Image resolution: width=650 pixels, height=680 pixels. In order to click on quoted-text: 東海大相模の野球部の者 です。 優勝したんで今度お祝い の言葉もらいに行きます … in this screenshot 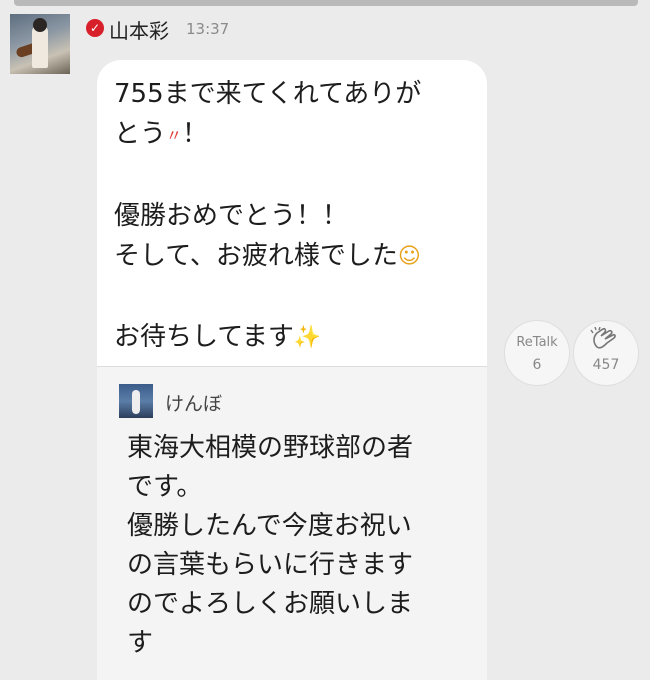, I will do `click(270, 545)`.